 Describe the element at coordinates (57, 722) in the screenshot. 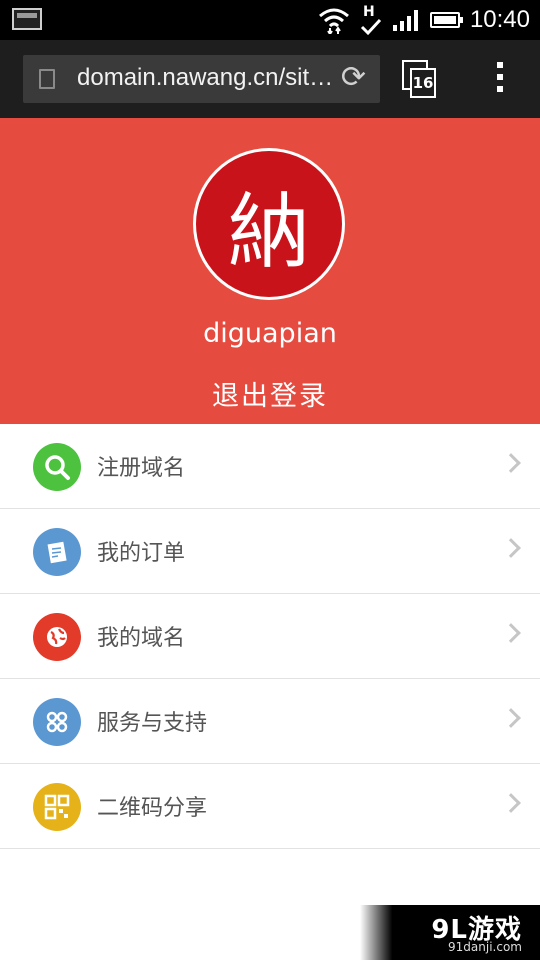

I see `service-icon` at that location.